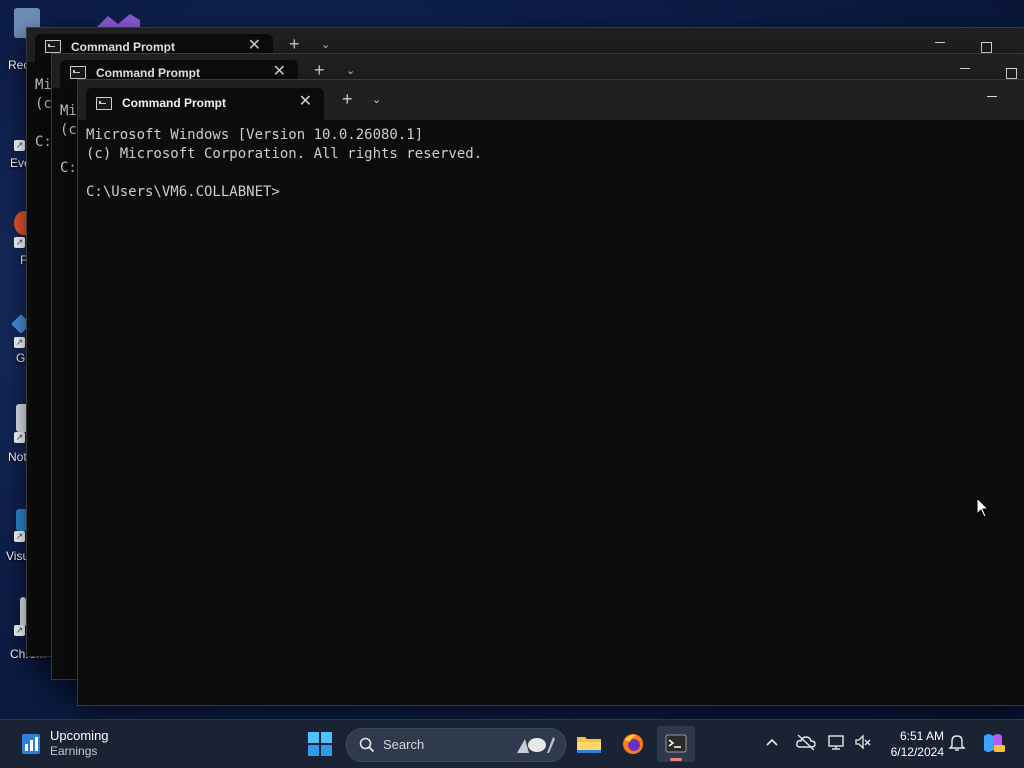 This screenshot has height=768, width=1024. I want to click on taskbar-terminal, so click(676, 744).